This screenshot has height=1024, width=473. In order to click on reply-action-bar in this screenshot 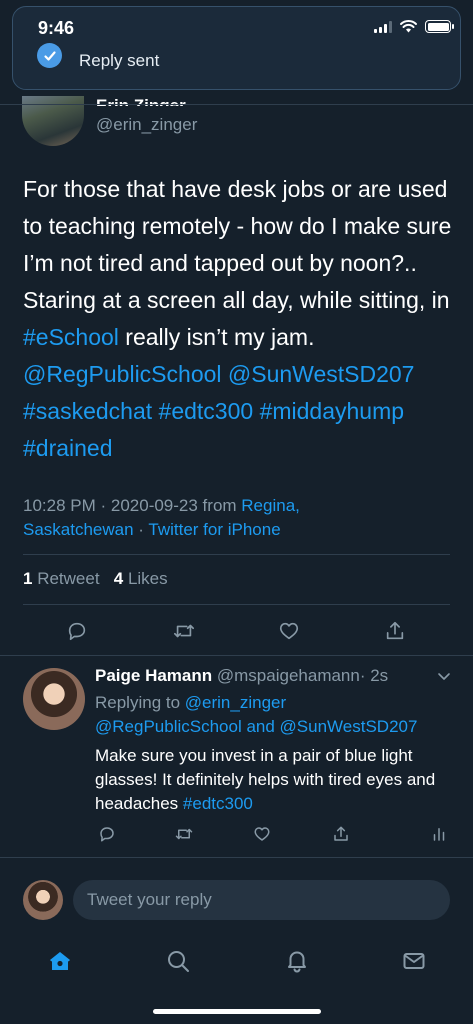, I will do `click(236, 834)`.